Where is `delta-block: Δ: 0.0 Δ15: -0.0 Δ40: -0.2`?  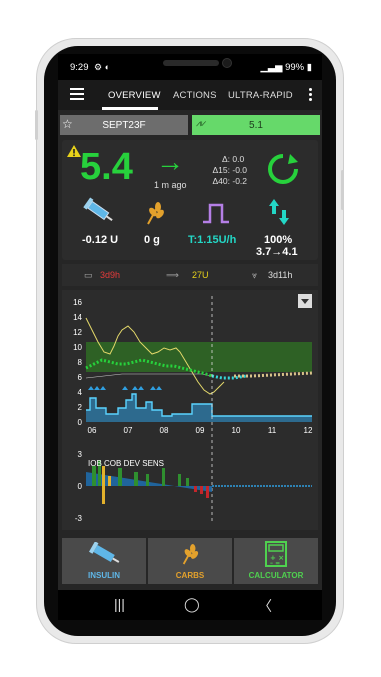
delta-block: Δ: 0.0 Δ15: -0.0 Δ40: -0.2 is located at coordinates (228, 170).